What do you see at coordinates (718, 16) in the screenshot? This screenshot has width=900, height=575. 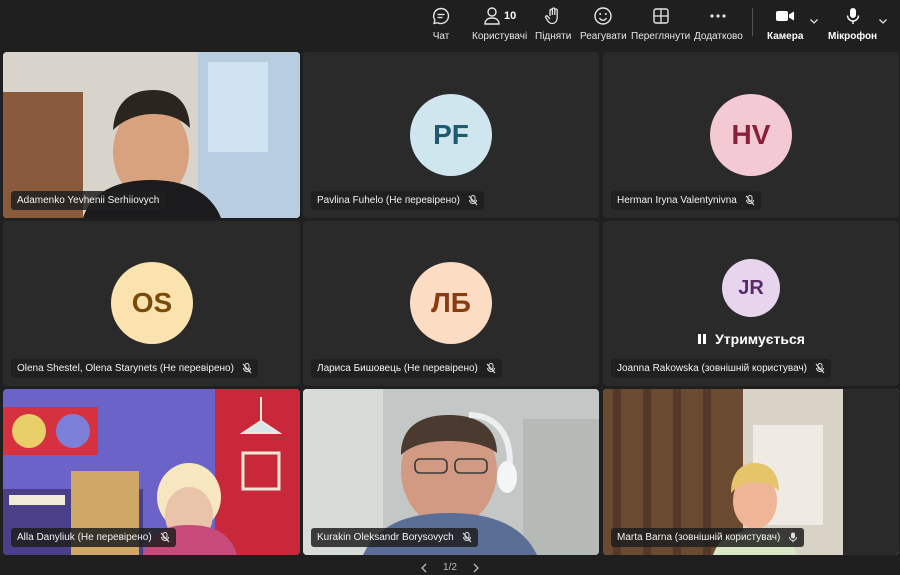 I see `more-icon` at bounding box center [718, 16].